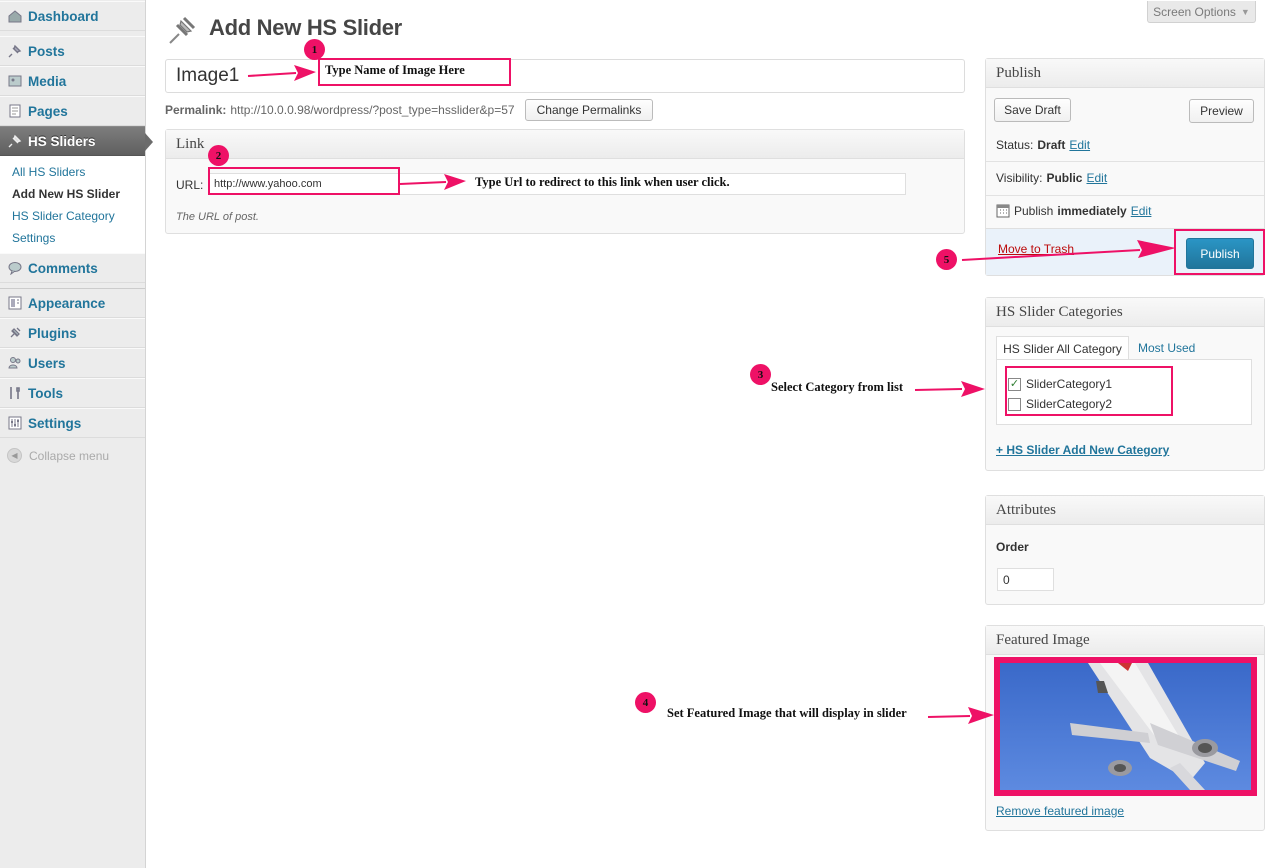  Describe the element at coordinates (48, 172) in the screenshot. I see `submenu-all-hs-sliders: All HS Sliders` at that location.